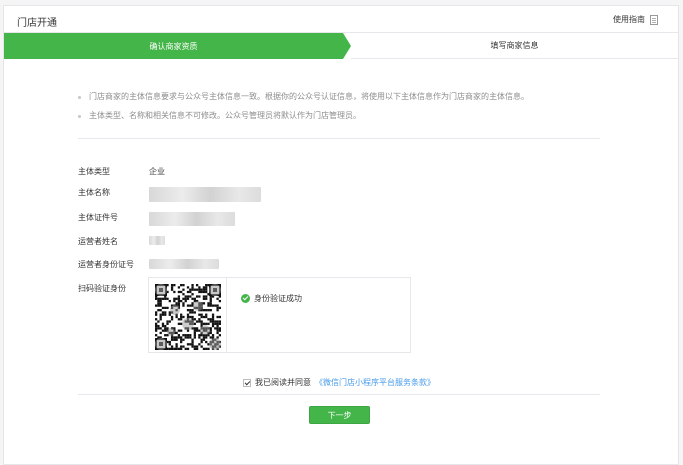  What do you see at coordinates (279, 315) in the screenshot?
I see `verification-box: 身份验证成功` at bounding box center [279, 315].